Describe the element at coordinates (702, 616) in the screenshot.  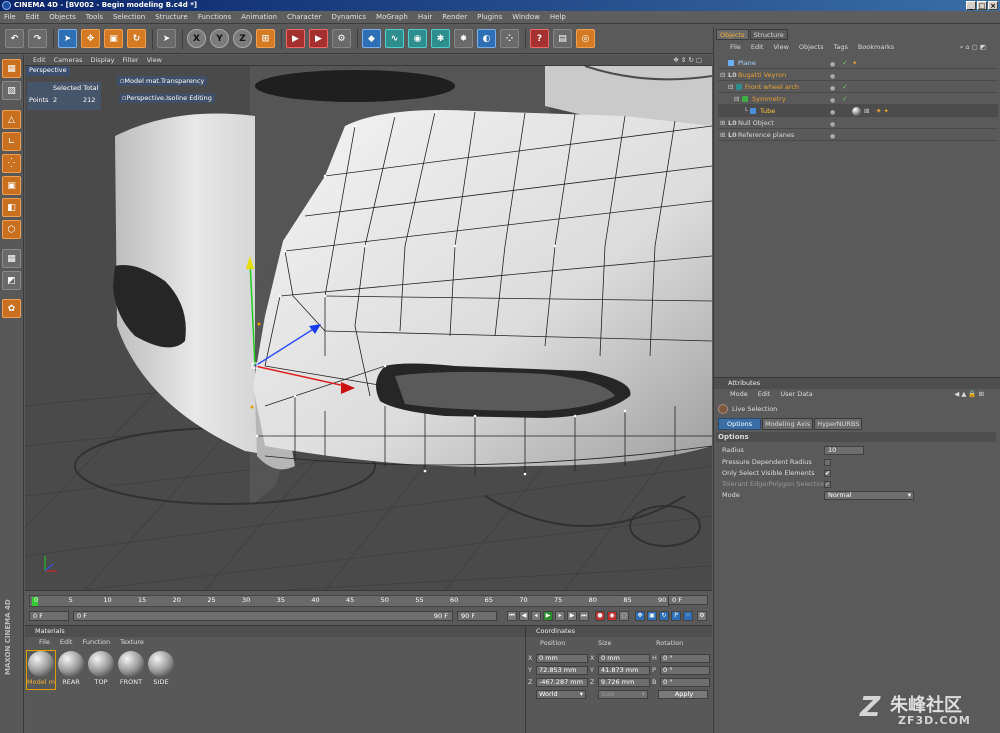
I see `timeline-settings-button: ⚙` at that location.